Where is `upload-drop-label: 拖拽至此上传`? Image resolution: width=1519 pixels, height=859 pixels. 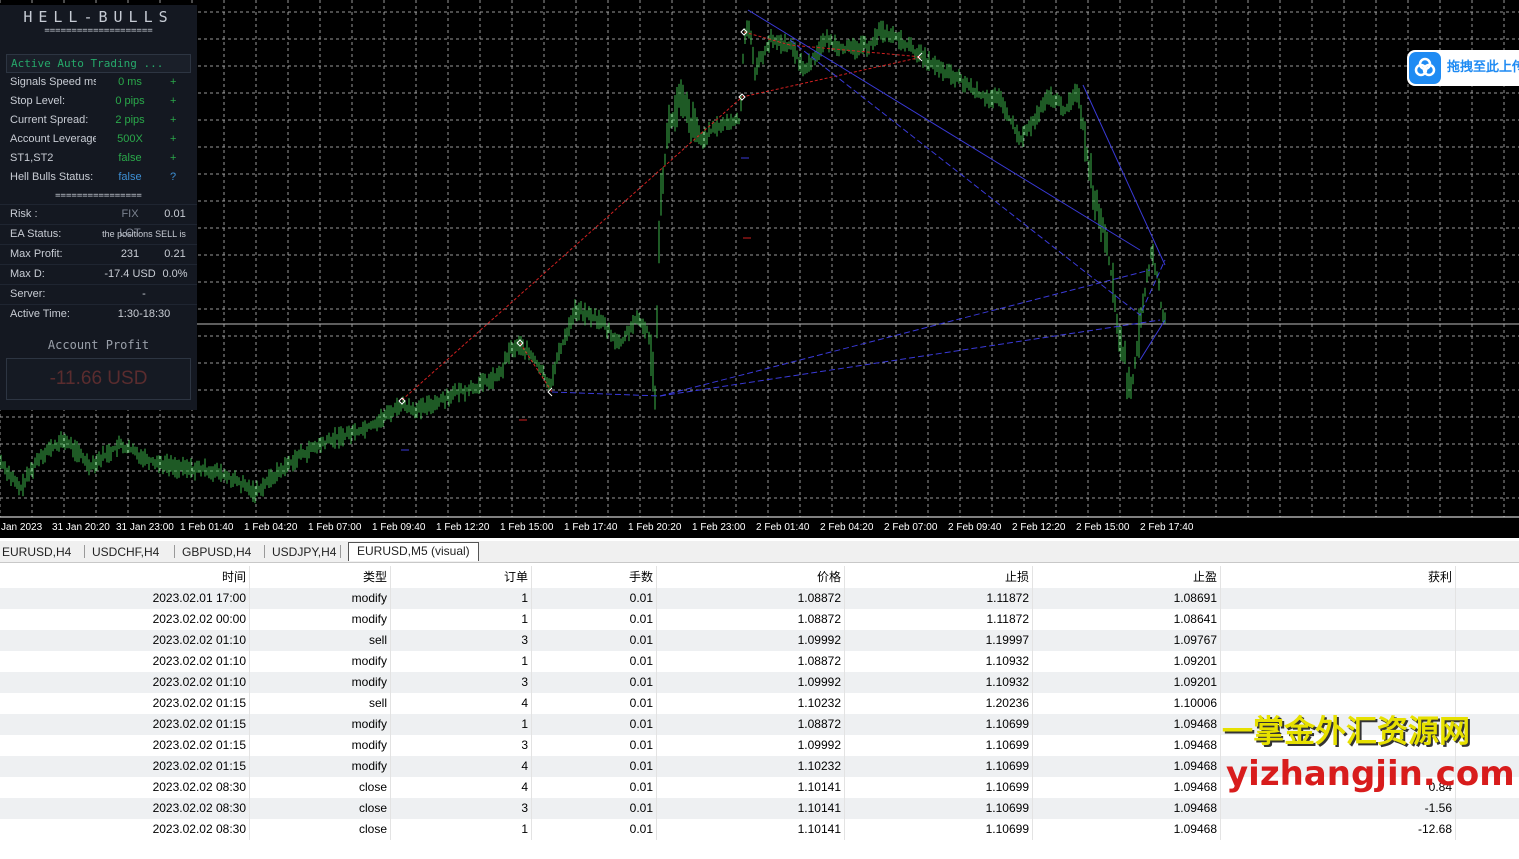 upload-drop-label: 拖拽至此上传 is located at coordinates (1483, 67).